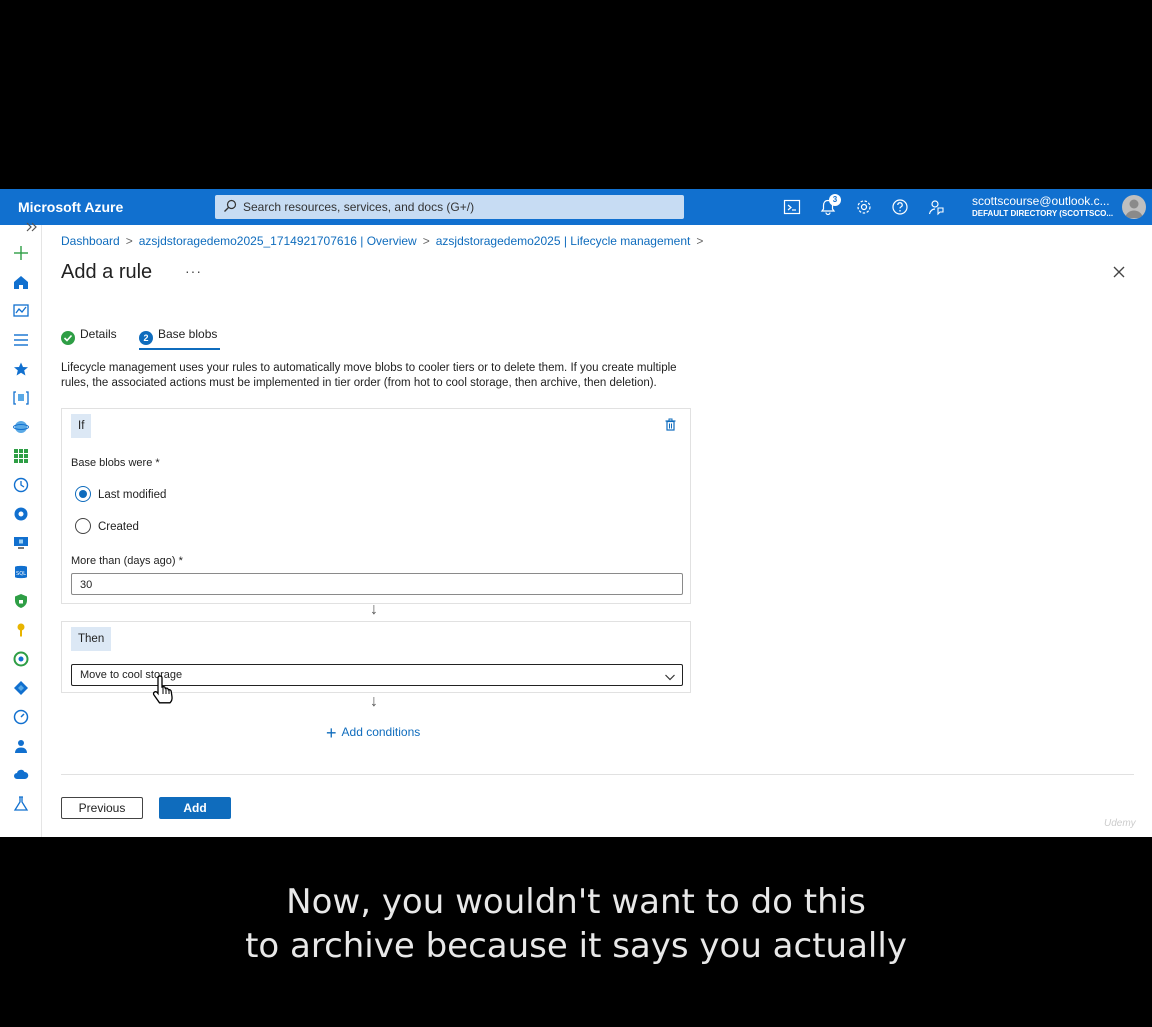 The width and height of the screenshot is (1152, 1027). What do you see at coordinates (21, 340) in the screenshot?
I see `all-services-icon` at bounding box center [21, 340].